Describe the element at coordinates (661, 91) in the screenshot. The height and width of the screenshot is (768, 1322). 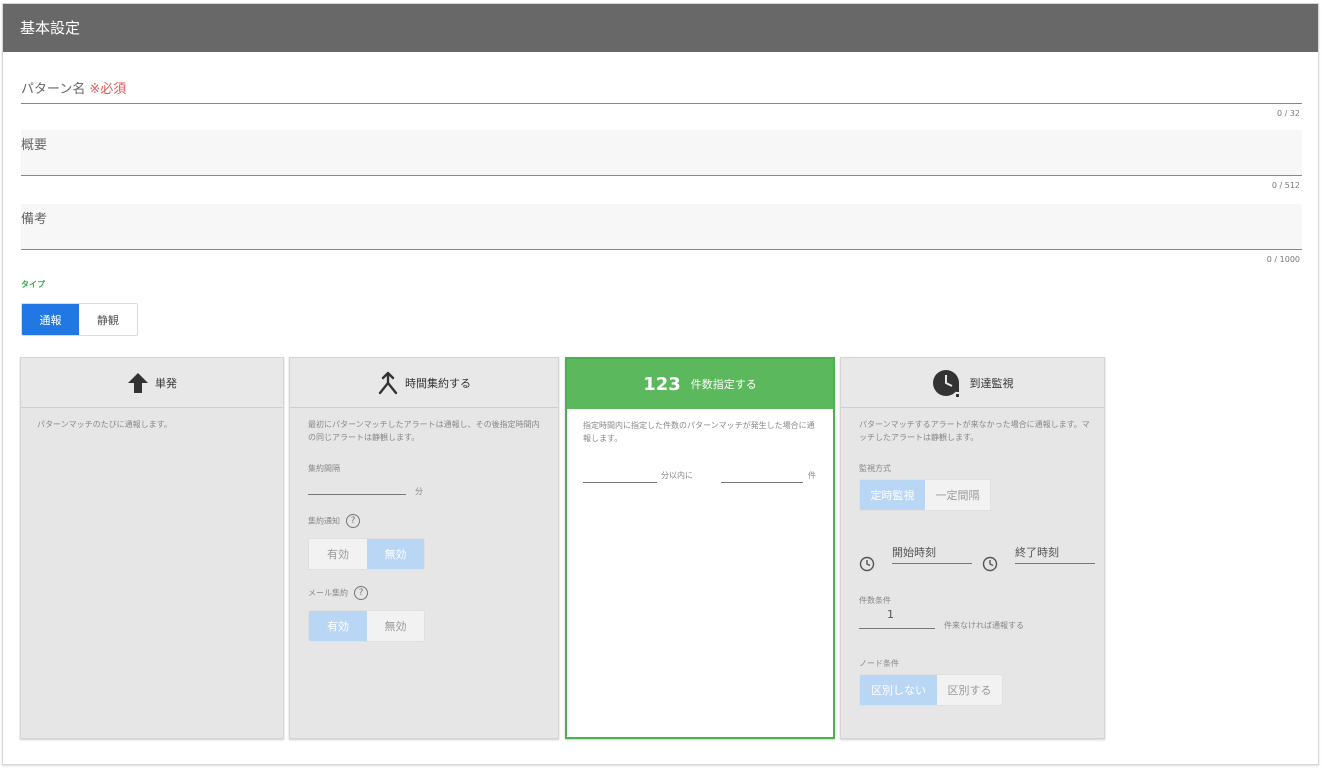
I see `pattern-name-field: パターン名 ※必須` at that location.